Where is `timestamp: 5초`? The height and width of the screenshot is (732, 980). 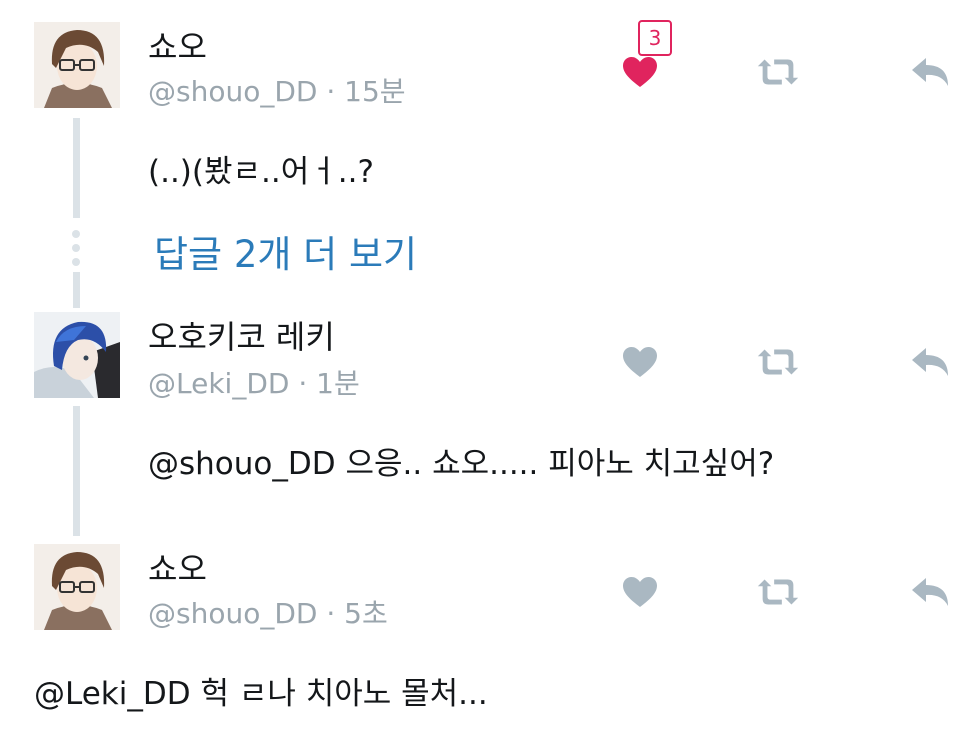
timestamp: 5초 is located at coordinates (366, 613).